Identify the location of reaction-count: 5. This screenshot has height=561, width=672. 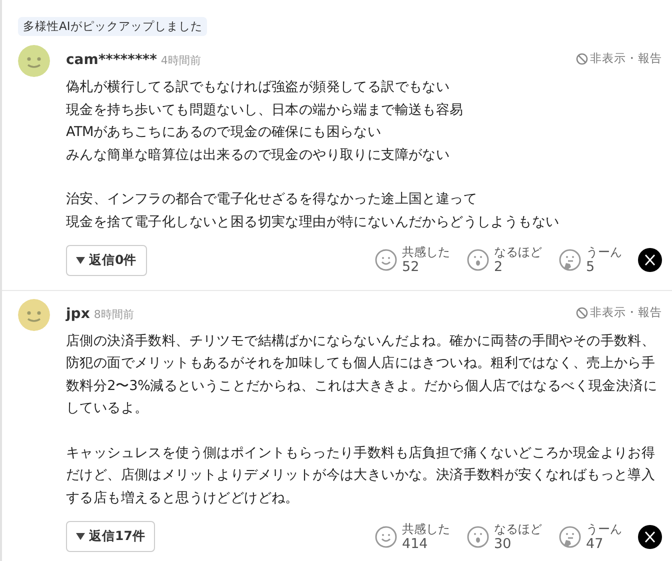
(591, 268).